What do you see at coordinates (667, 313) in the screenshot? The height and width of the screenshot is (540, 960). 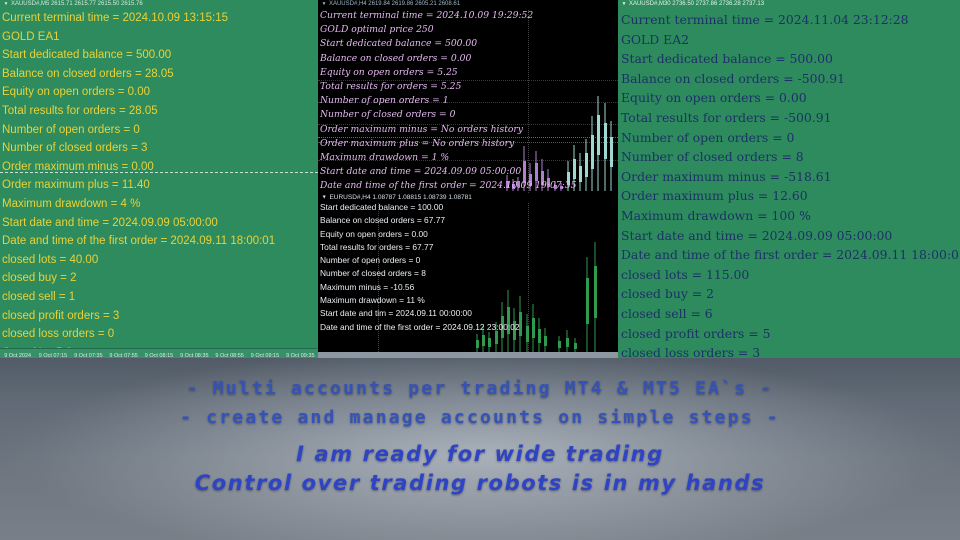 I see `readout-line: closed sell = 6` at bounding box center [667, 313].